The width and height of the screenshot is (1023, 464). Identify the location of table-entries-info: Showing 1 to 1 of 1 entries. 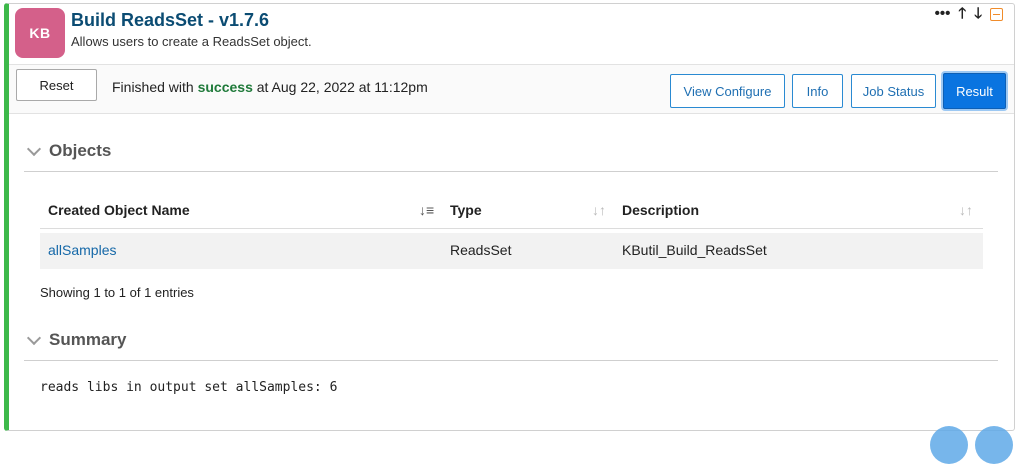
(117, 292).